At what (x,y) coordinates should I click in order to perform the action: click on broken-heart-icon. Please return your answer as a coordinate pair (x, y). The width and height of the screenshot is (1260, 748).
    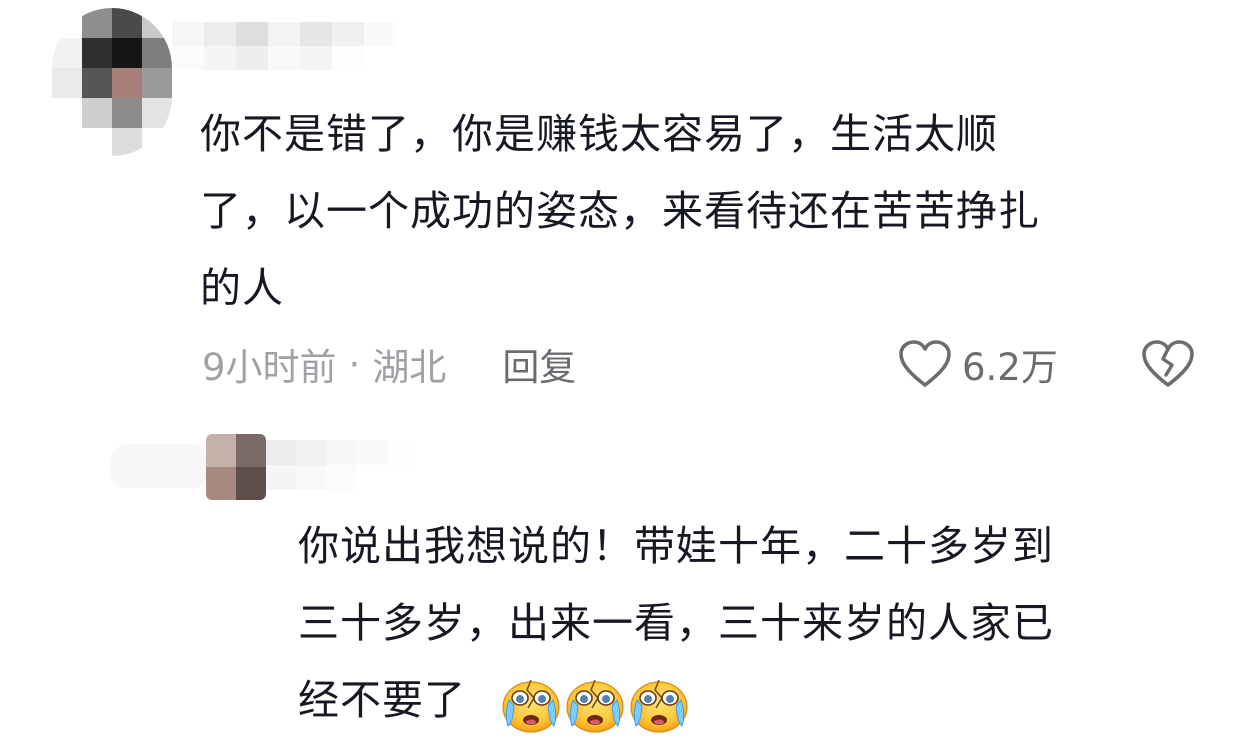
    Looking at the image, I should click on (1168, 363).